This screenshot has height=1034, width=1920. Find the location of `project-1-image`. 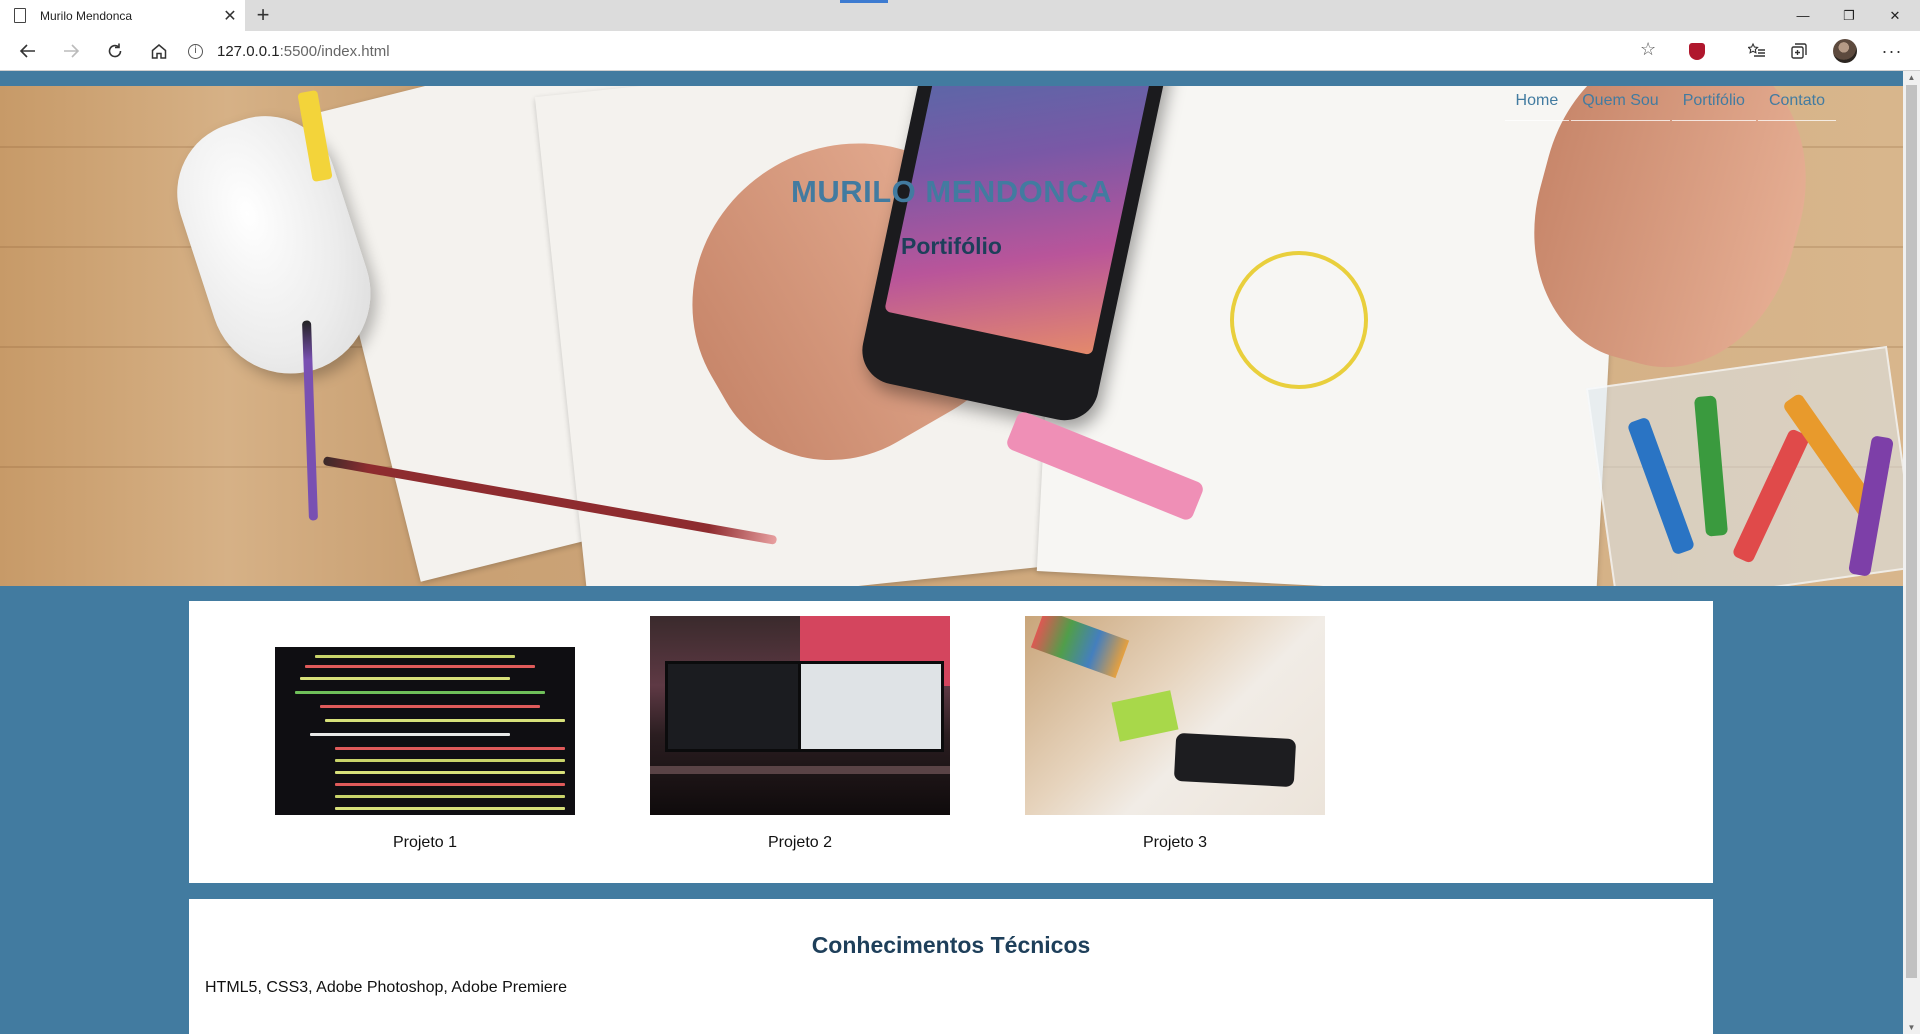

project-1-image is located at coordinates (425, 731).